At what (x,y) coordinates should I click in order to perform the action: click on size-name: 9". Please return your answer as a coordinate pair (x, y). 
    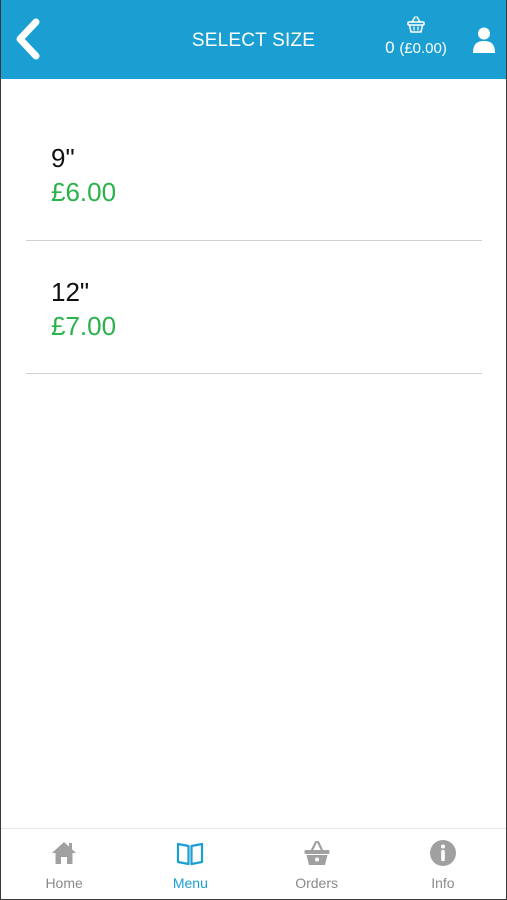
    Looking at the image, I should click on (63, 158).